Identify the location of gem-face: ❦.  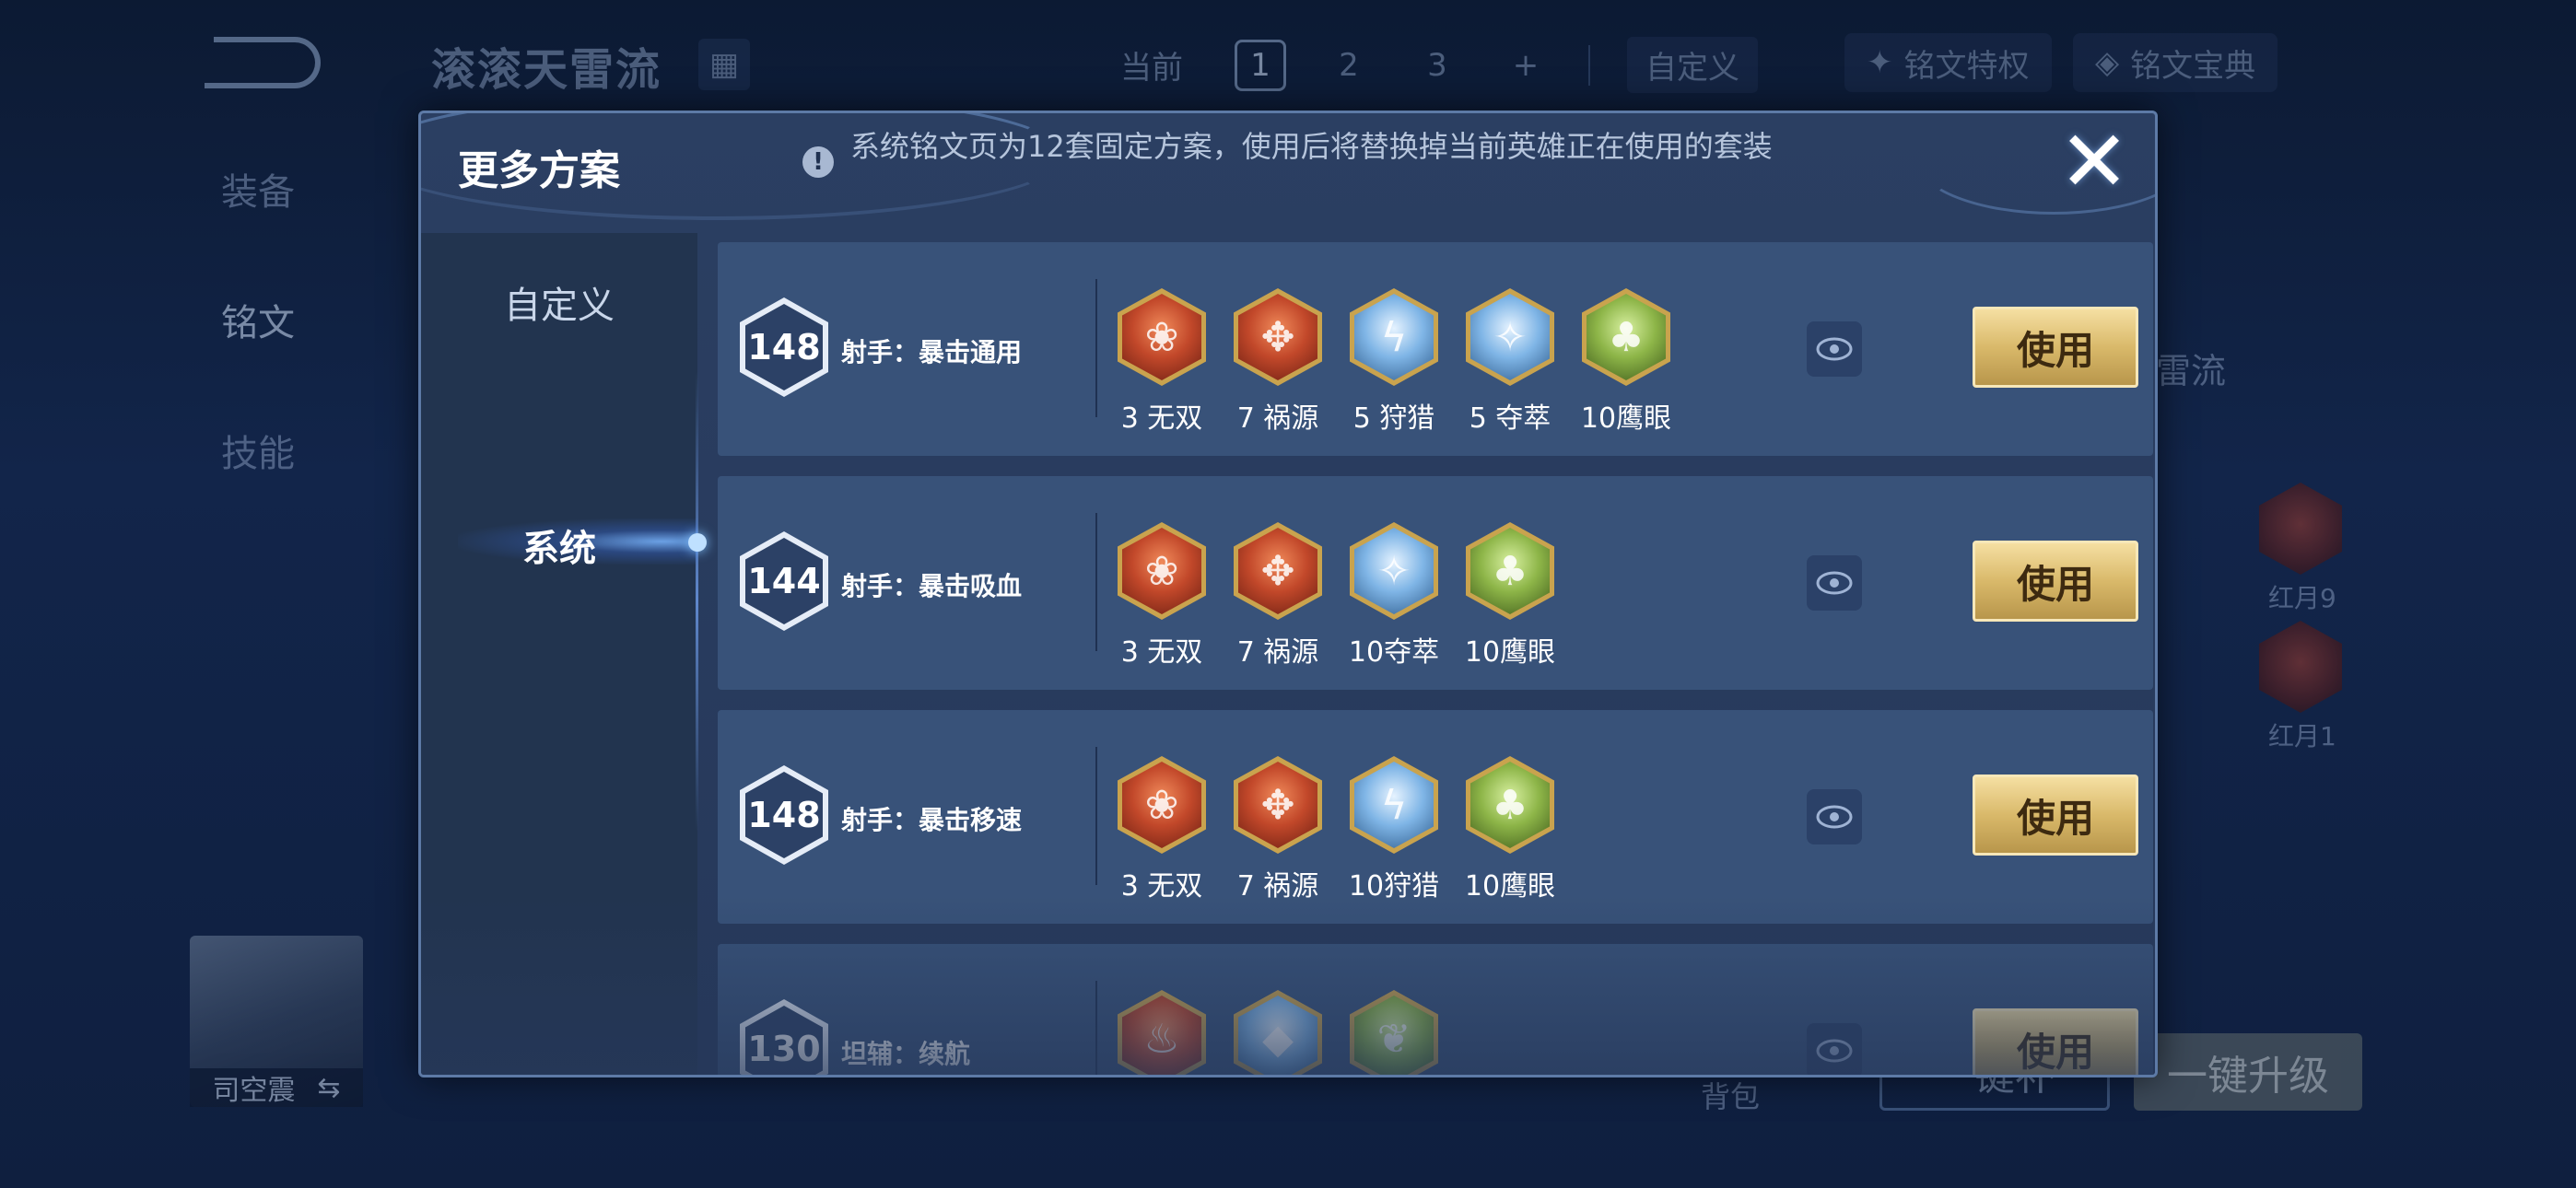
(1394, 1035).